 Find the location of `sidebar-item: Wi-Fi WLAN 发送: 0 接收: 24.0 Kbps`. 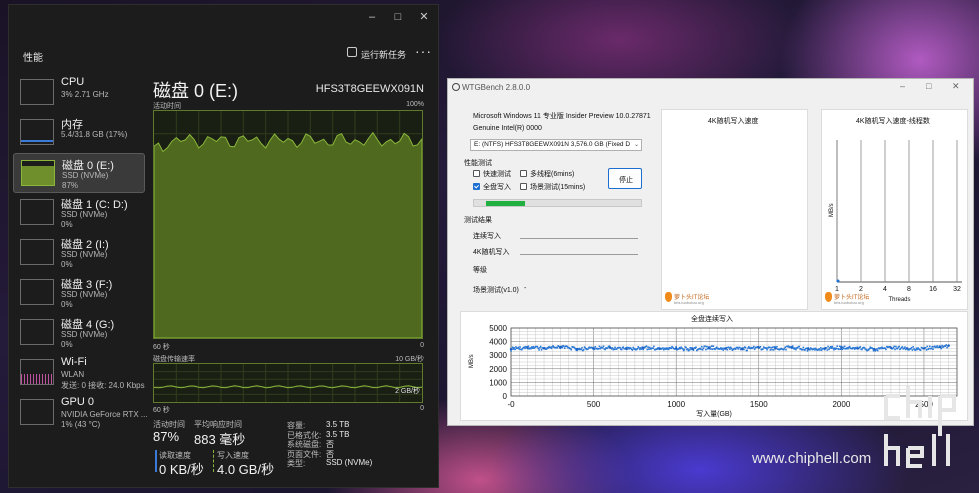

sidebar-item: Wi-Fi WLAN 发送: 0 接收: 24.0 Kbps is located at coordinates (79, 373).